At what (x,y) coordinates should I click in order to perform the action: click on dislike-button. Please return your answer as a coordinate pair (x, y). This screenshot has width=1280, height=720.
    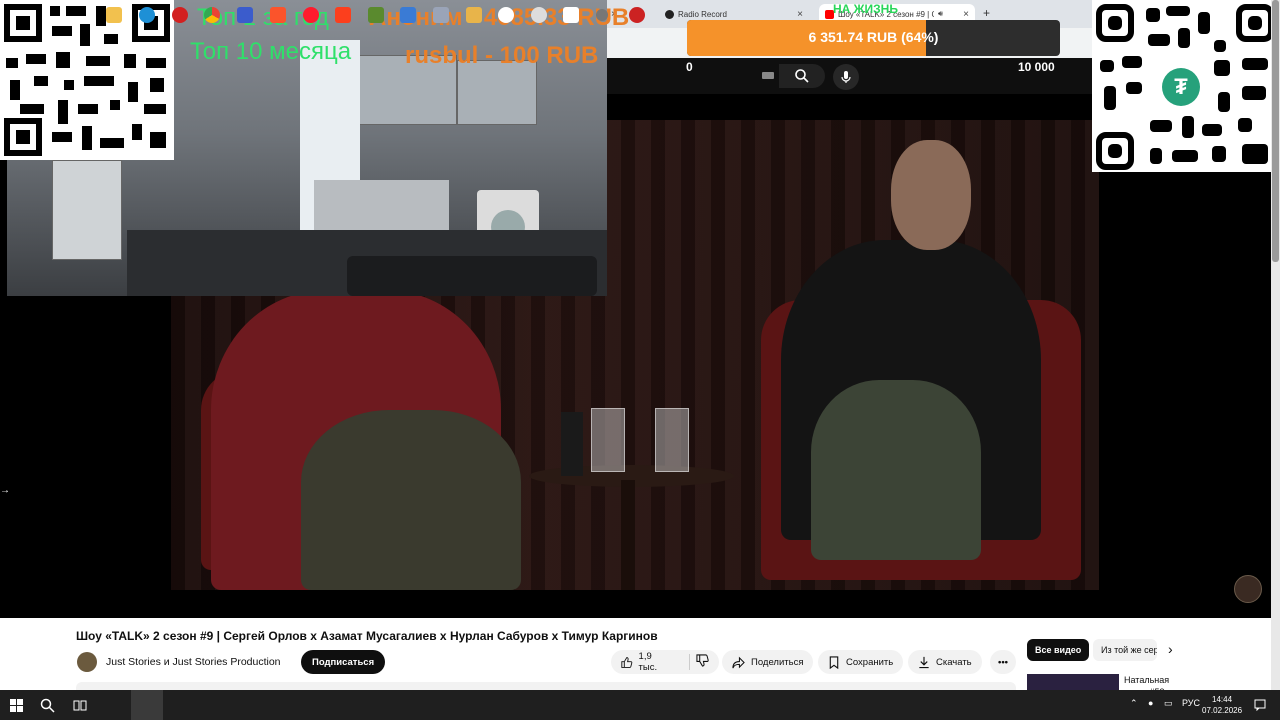
    Looking at the image, I should click on (702, 662).